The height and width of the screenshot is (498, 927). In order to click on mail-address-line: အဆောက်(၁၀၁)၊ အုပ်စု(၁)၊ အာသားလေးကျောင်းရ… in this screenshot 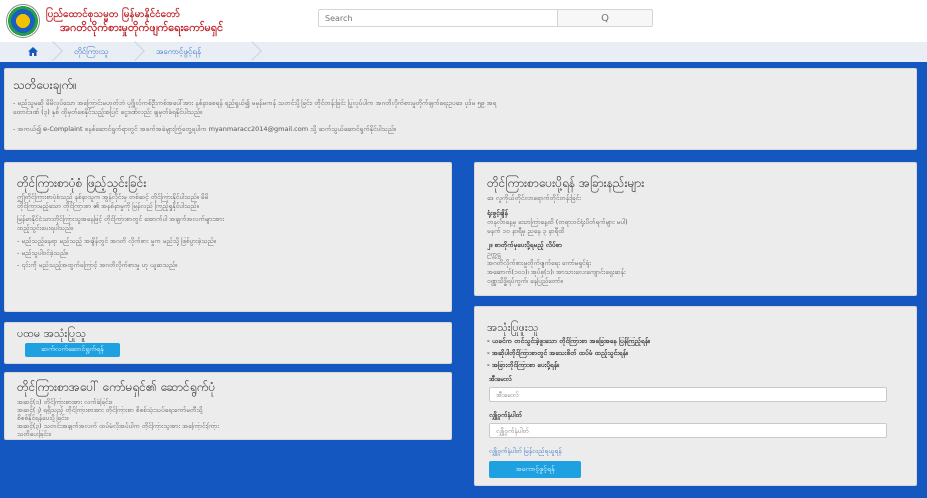, I will do `click(556, 272)`.